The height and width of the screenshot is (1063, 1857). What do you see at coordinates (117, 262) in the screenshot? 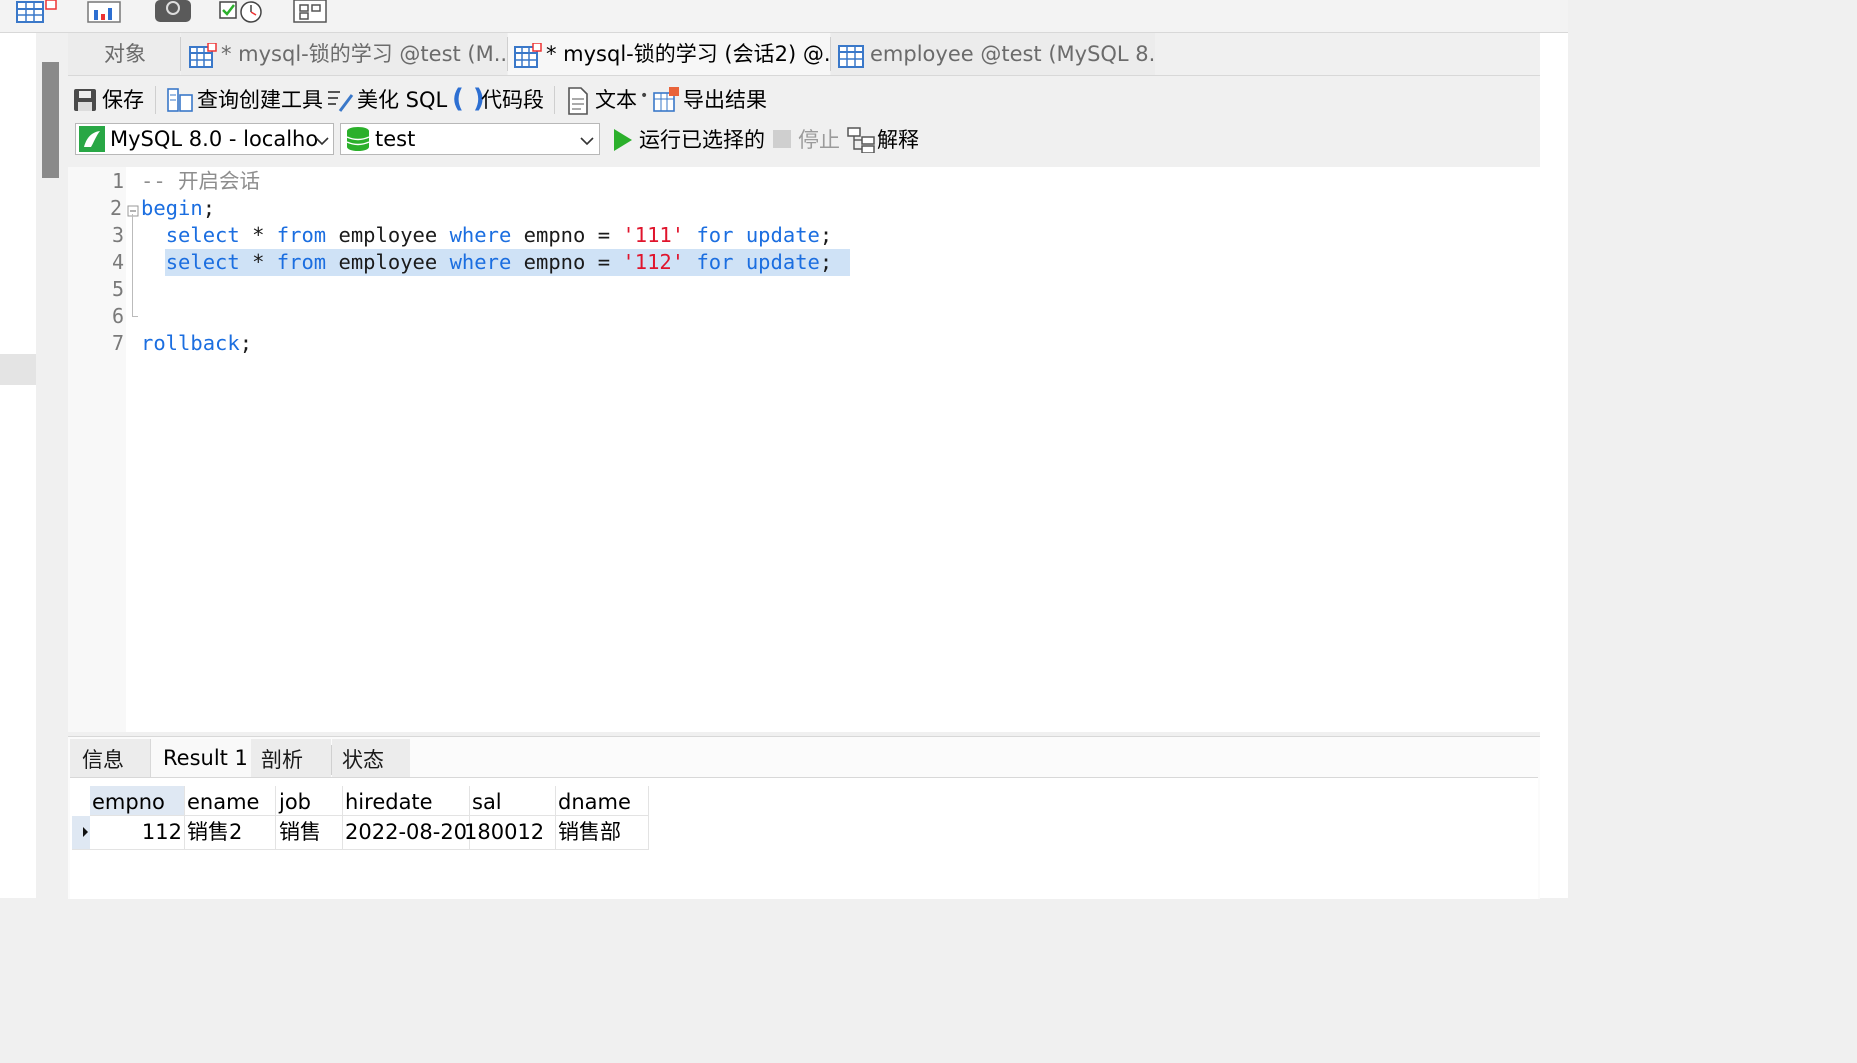
I see `line-number: 4` at bounding box center [117, 262].